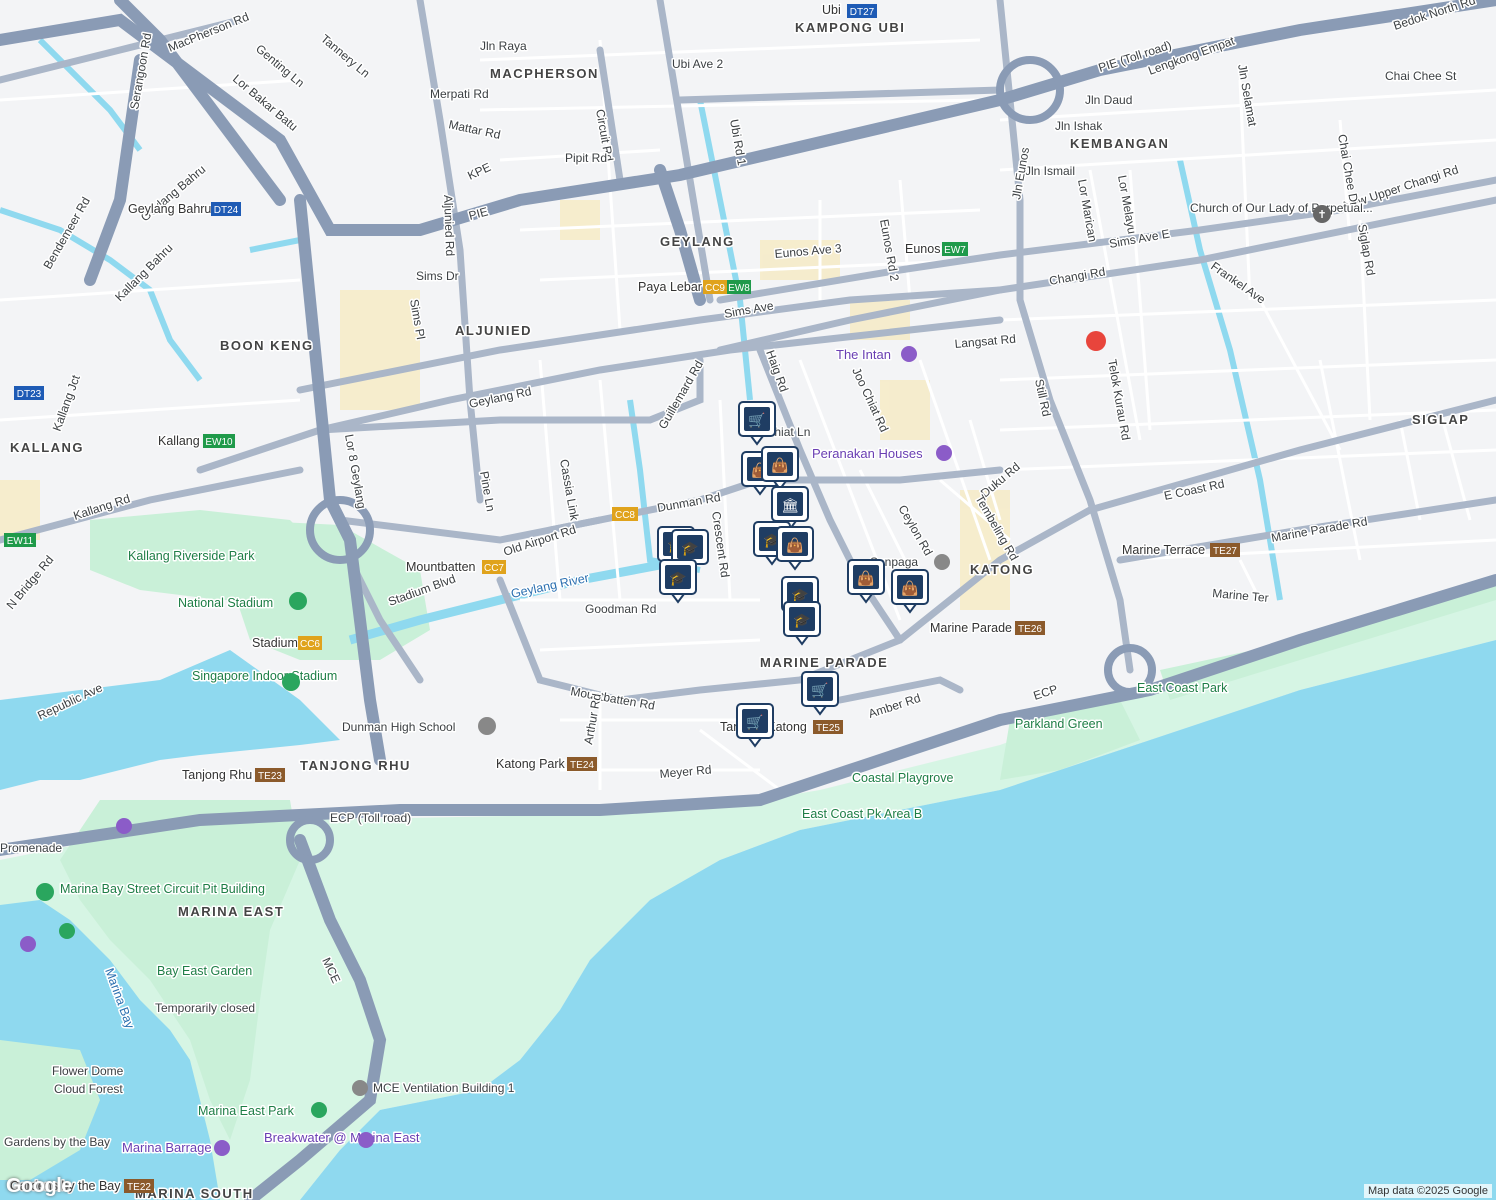  Describe the element at coordinates (444, 1088) in the screenshot. I see `svg-text: MCE Ventilation Building 1` at that location.